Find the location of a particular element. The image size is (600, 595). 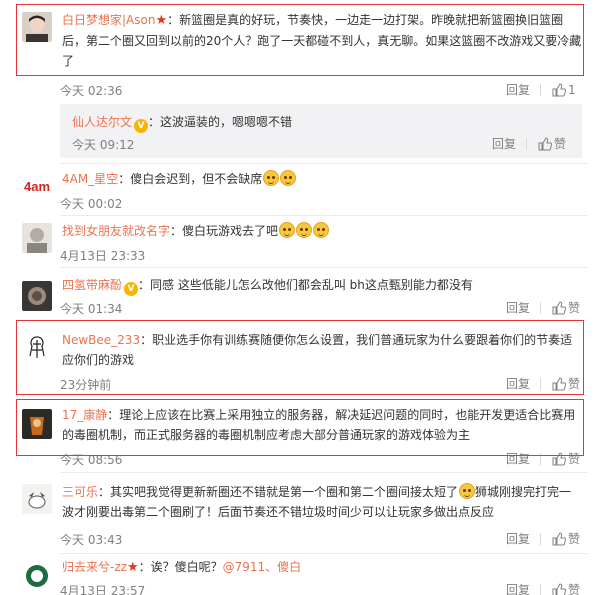

comment-item: 归去来兮-zz★：诶？傻白呢？@7911、傻白 4月13日 23:57 回复 赞 is located at coordinates (300, 574).